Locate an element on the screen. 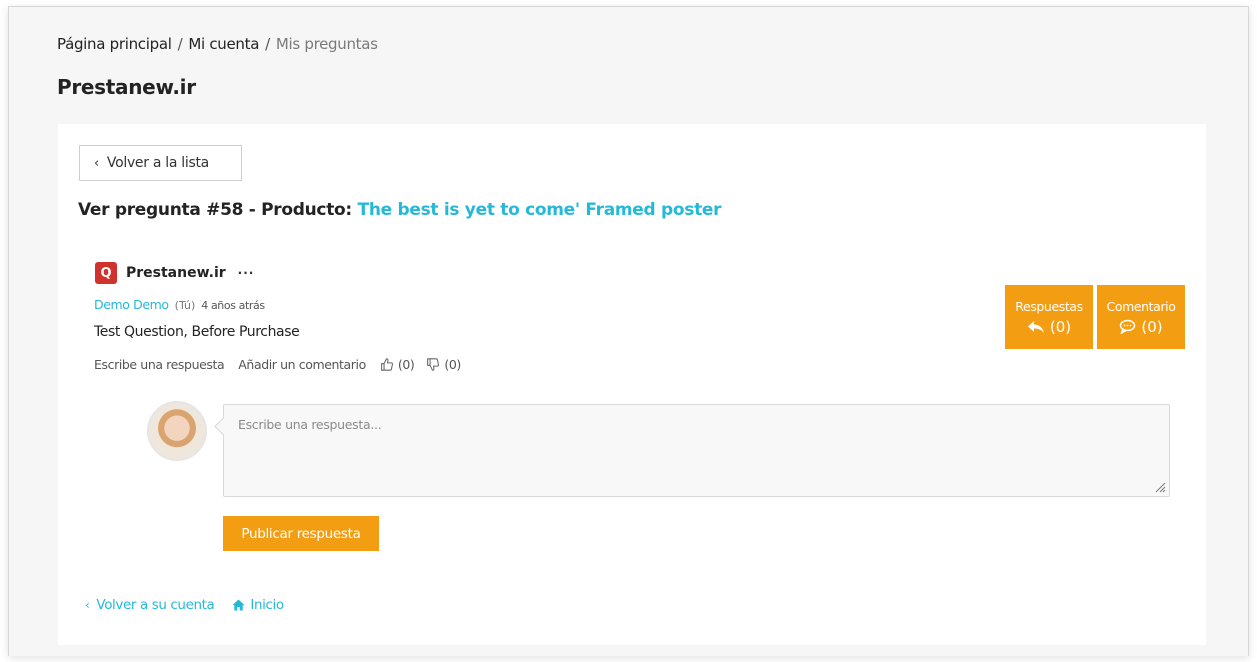 The height and width of the screenshot is (662, 1257). resize-grip-icon is located at coordinates (1160, 487).